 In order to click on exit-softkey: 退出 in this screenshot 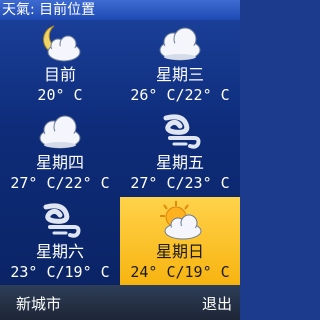, I will do `click(217, 303)`.